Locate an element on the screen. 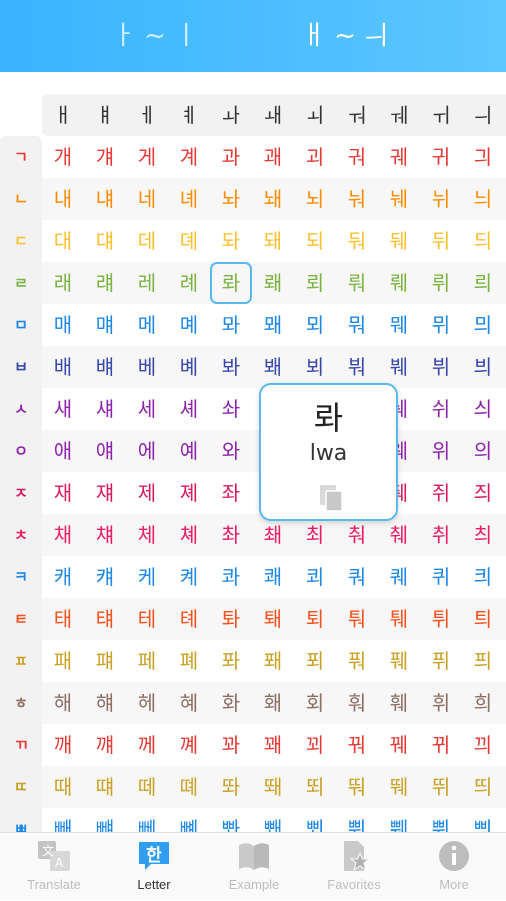  syllable-cell: 걔 is located at coordinates (105, 157).